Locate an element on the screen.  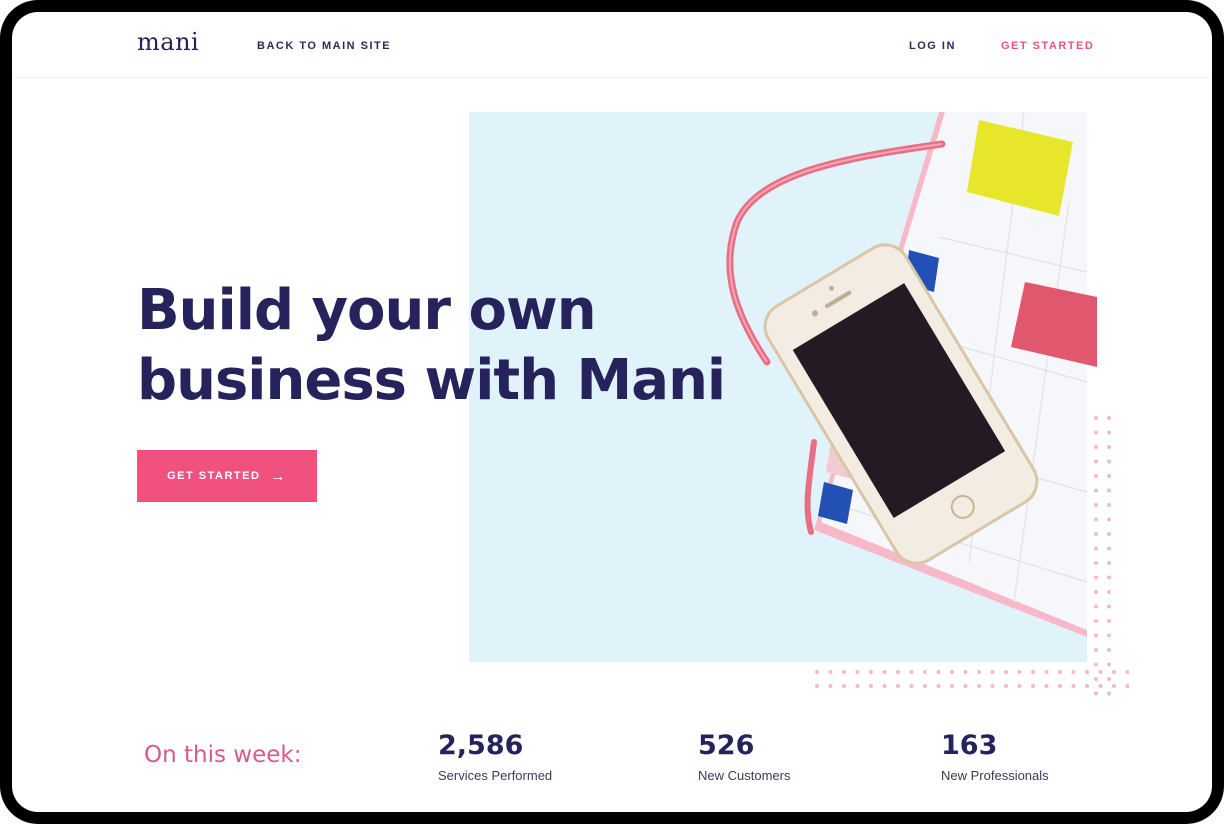
stat-new-professionals: 163 New Professionals is located at coordinates (995, 756).